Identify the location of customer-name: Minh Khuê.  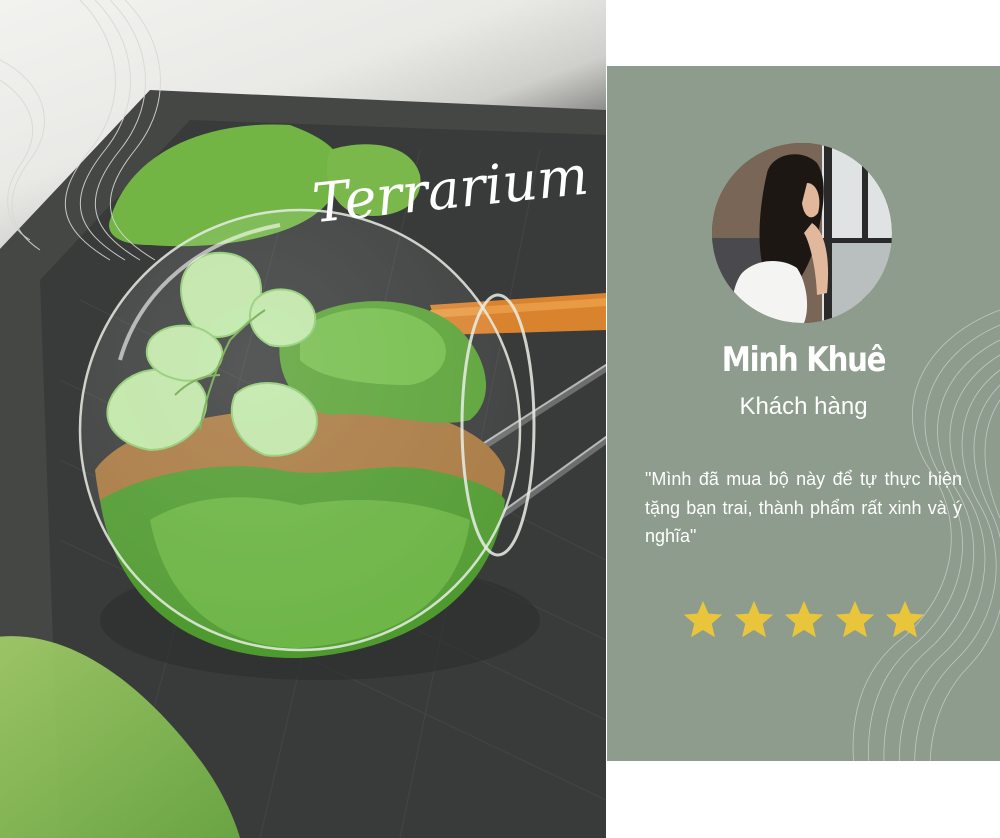
(804, 360).